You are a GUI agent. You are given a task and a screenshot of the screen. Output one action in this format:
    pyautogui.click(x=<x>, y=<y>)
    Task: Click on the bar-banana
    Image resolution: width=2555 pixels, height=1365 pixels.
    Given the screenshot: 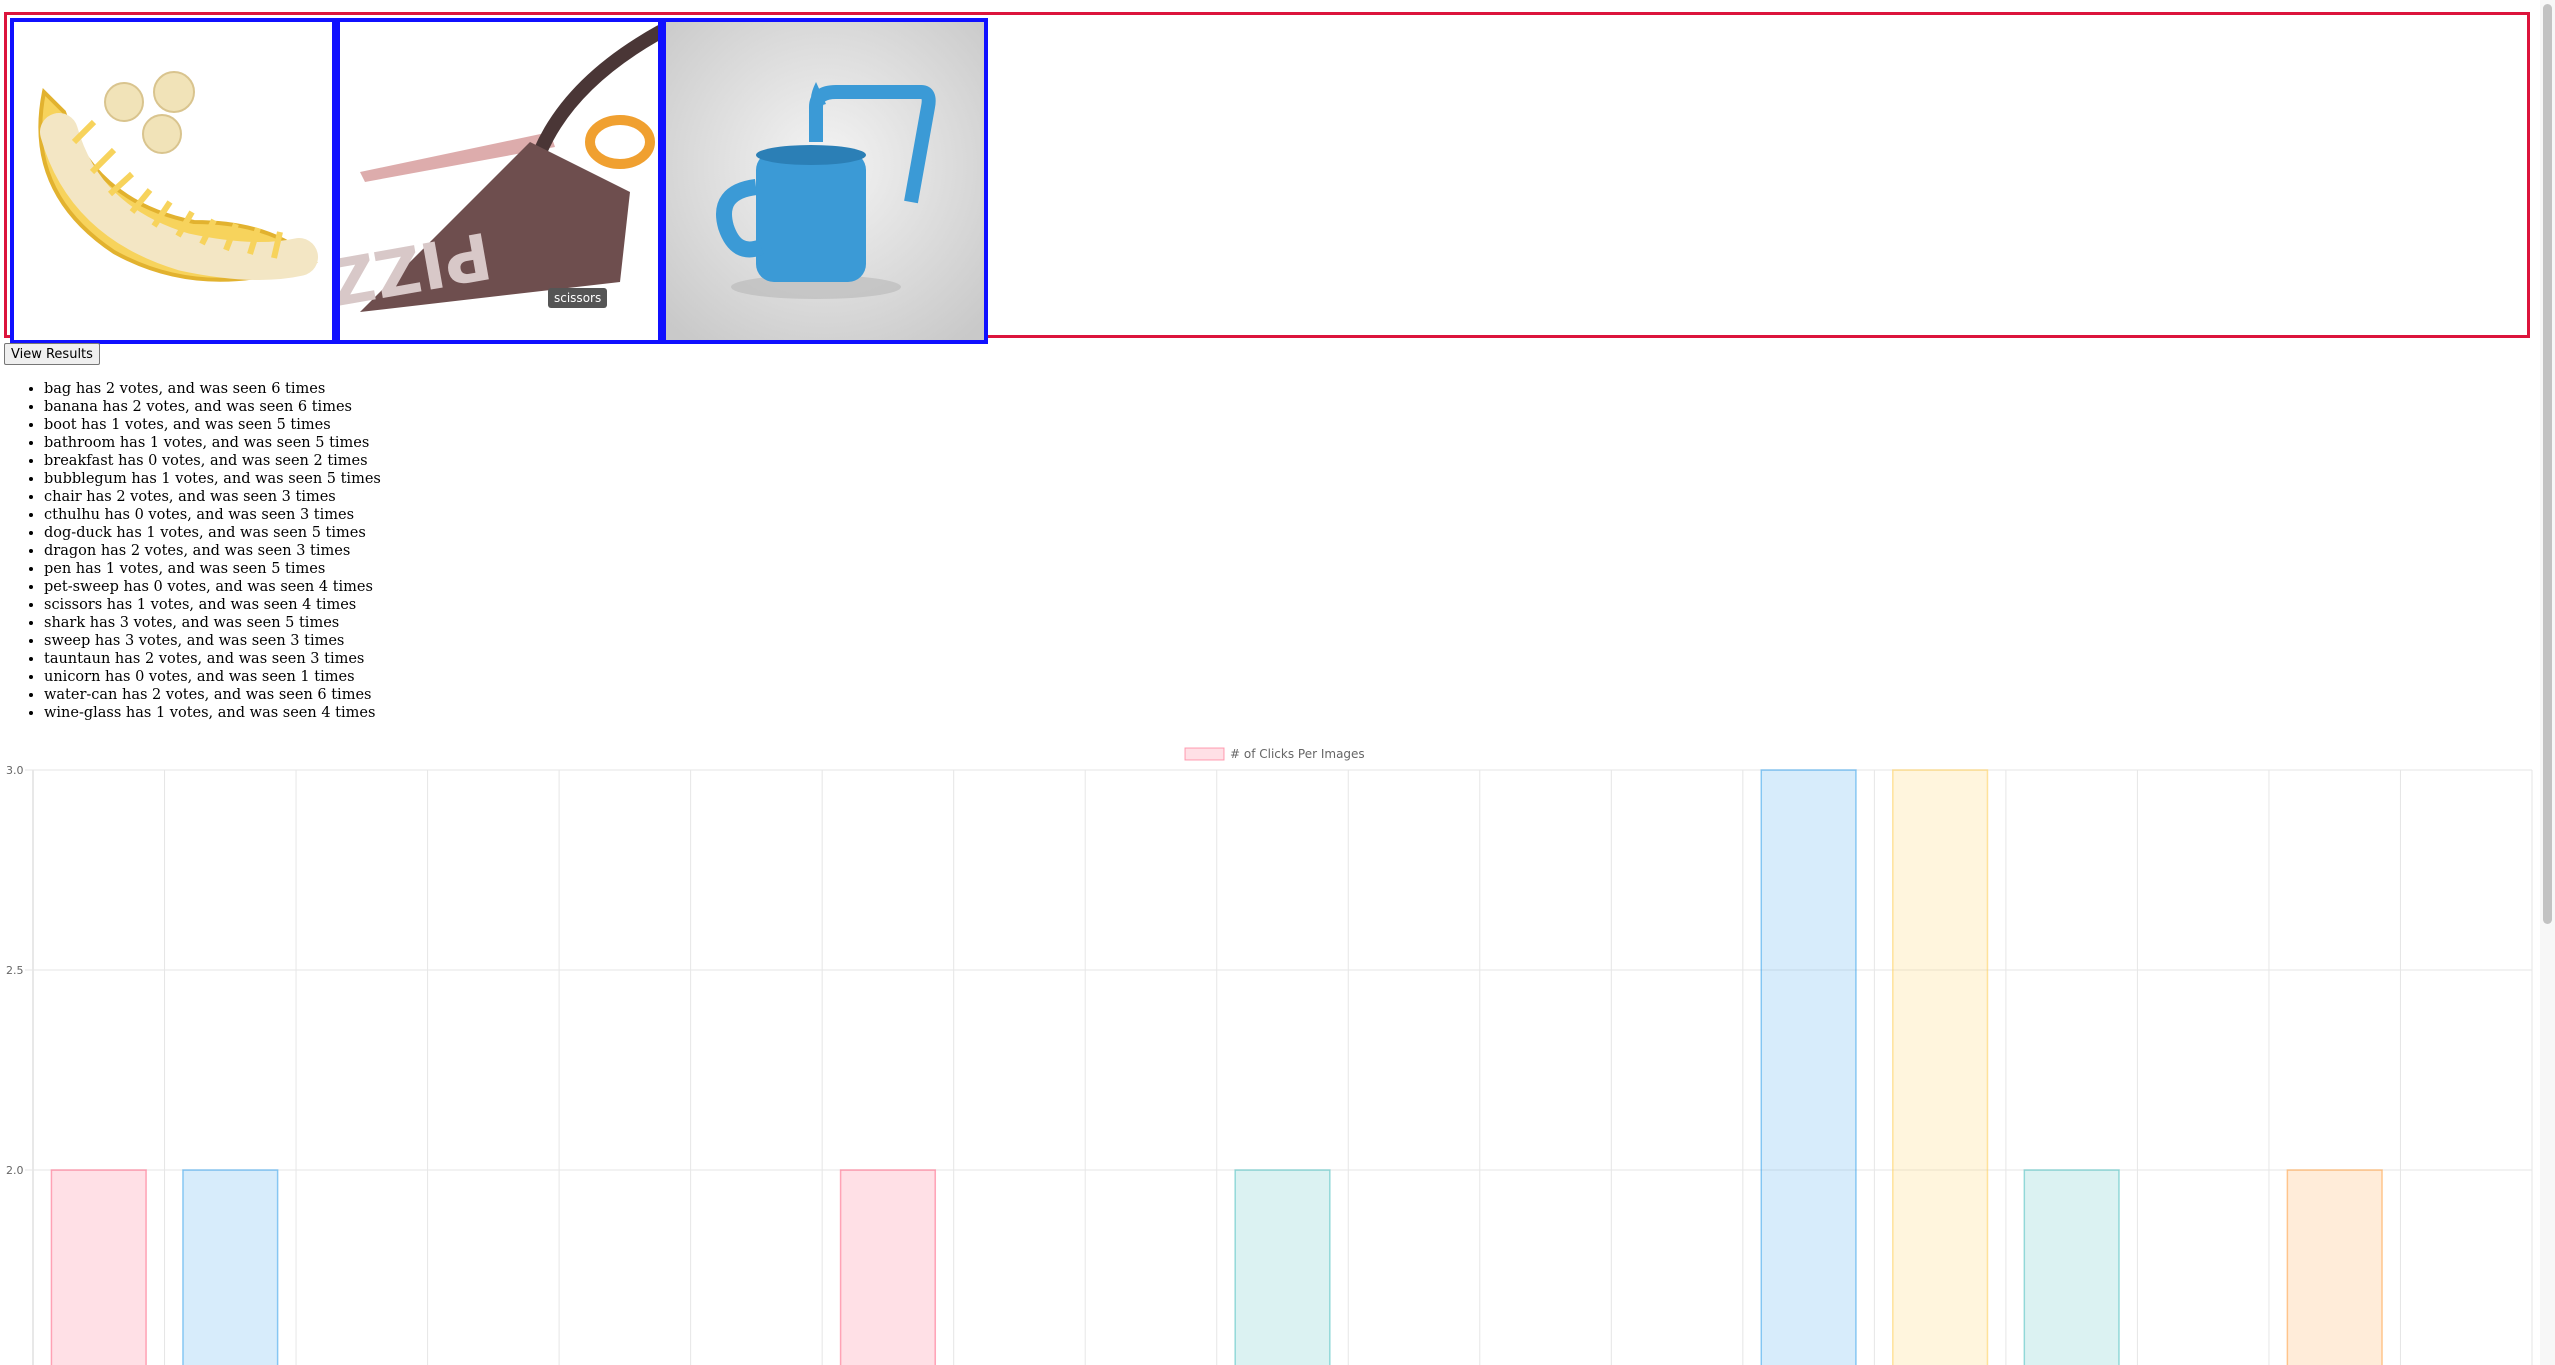 What is the action you would take?
    pyautogui.click(x=230, y=1267)
    